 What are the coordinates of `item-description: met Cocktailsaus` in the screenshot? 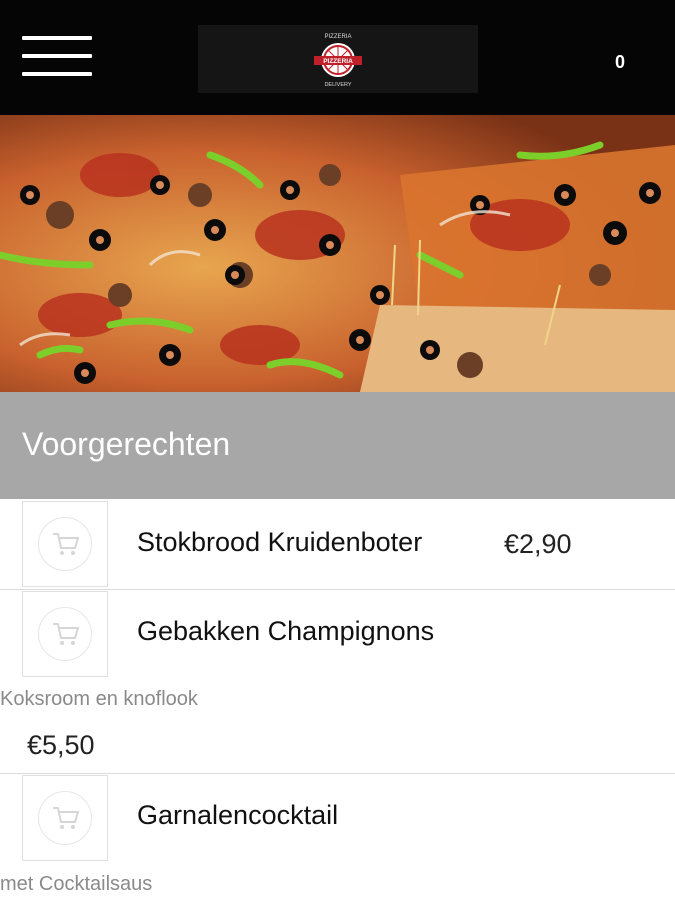 It's located at (76, 884).